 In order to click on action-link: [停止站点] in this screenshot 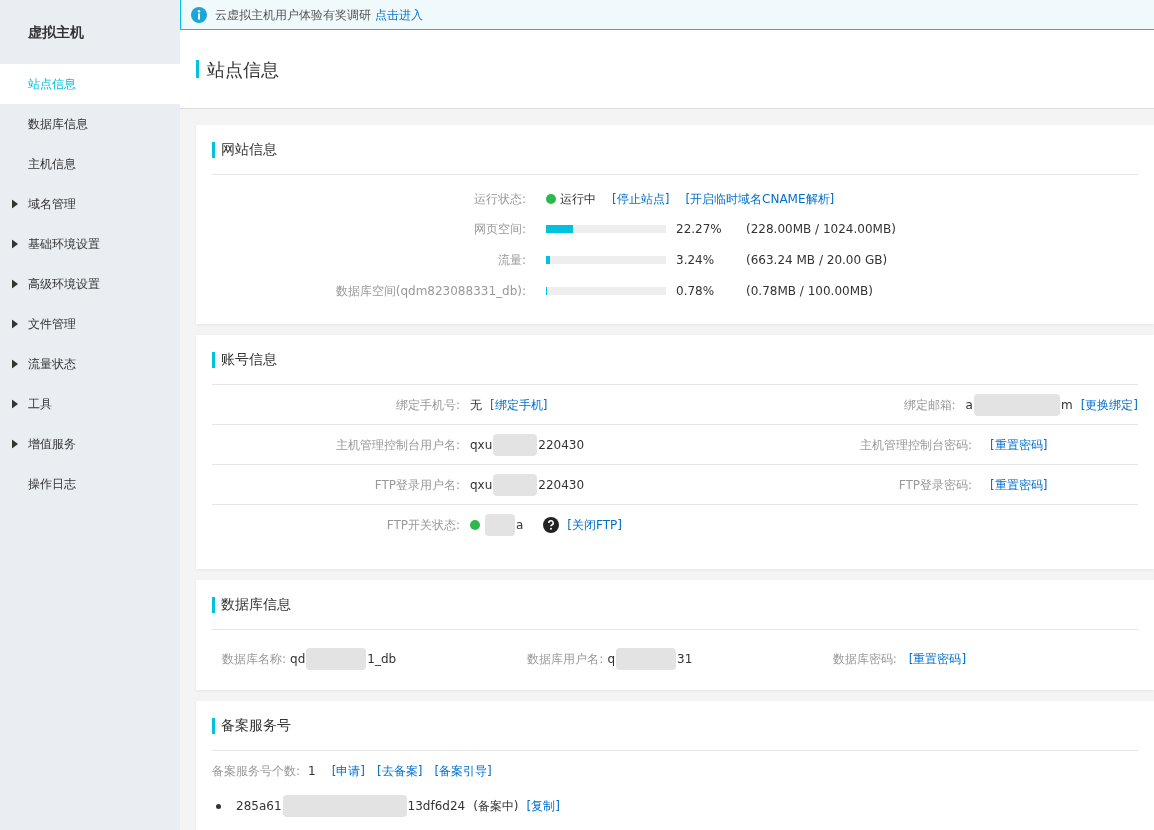, I will do `click(641, 199)`.